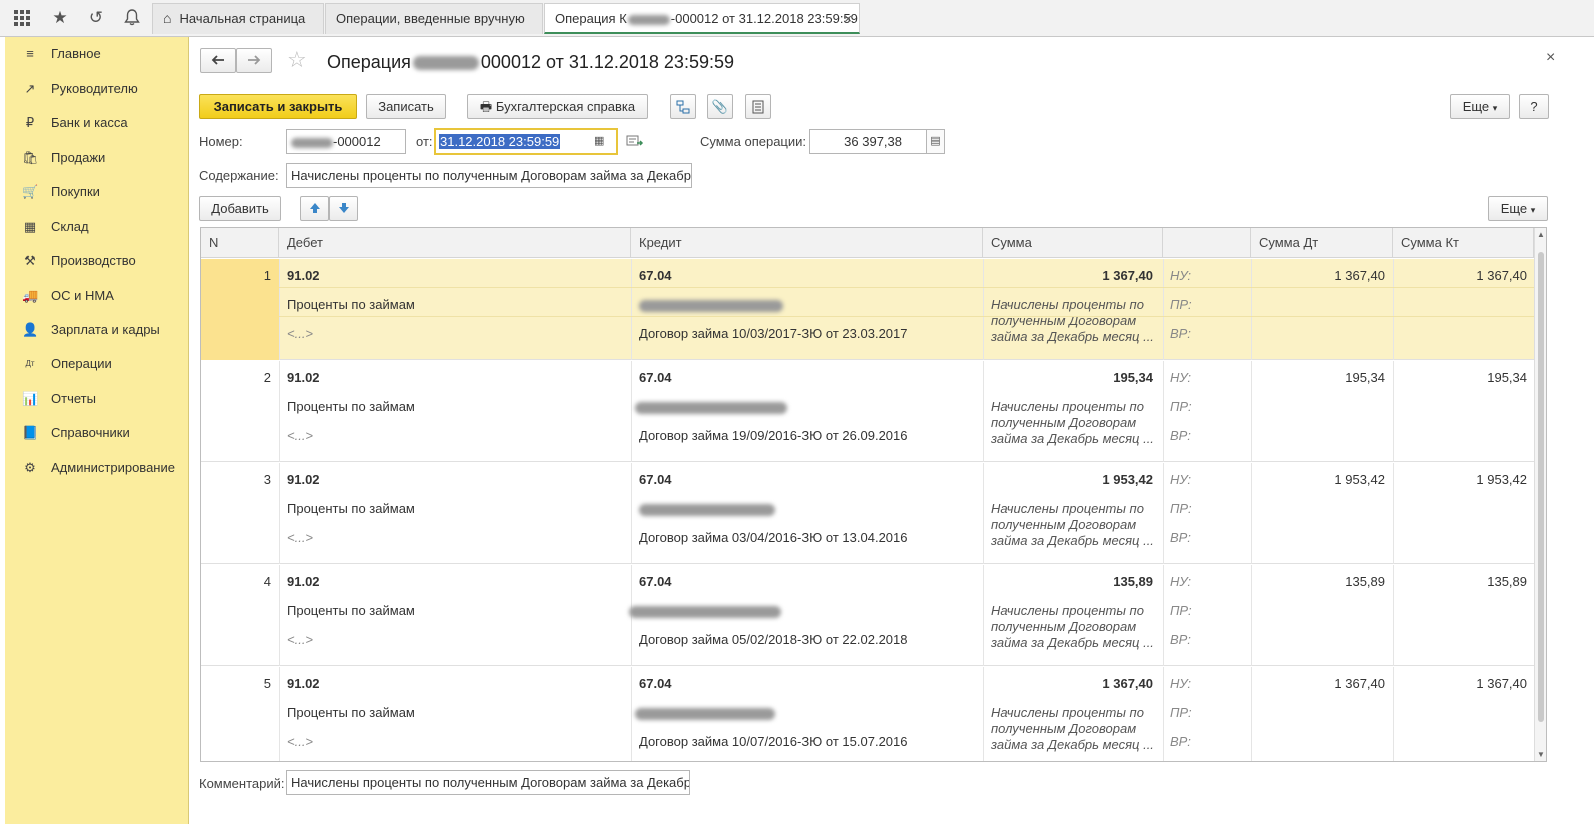 The width and height of the screenshot is (1594, 824). I want to click on sum-dt: 135,89, so click(1318, 581).